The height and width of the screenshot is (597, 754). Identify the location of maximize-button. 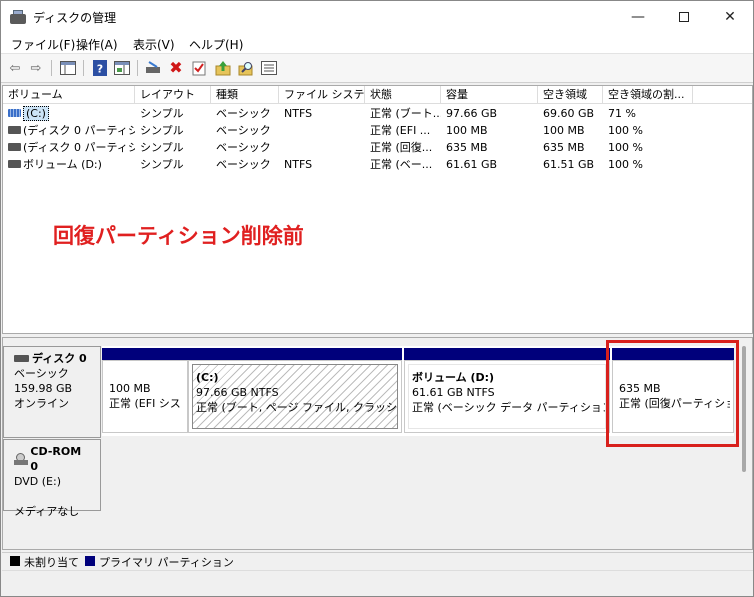
(684, 17).